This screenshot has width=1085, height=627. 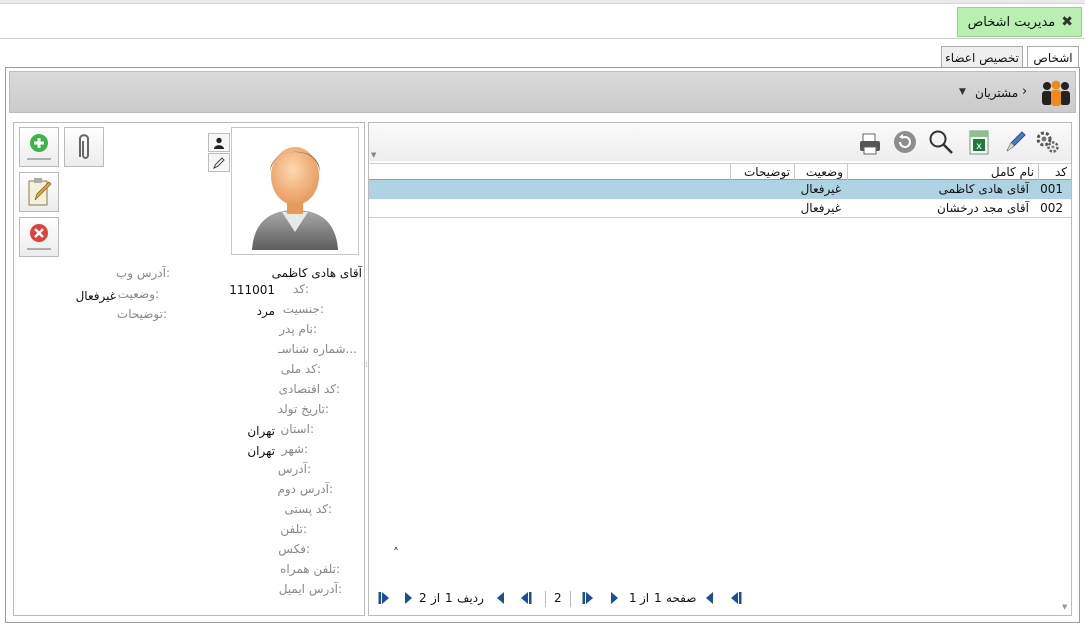 I want to click on column-header-status: وضعیت, so click(x=820, y=172).